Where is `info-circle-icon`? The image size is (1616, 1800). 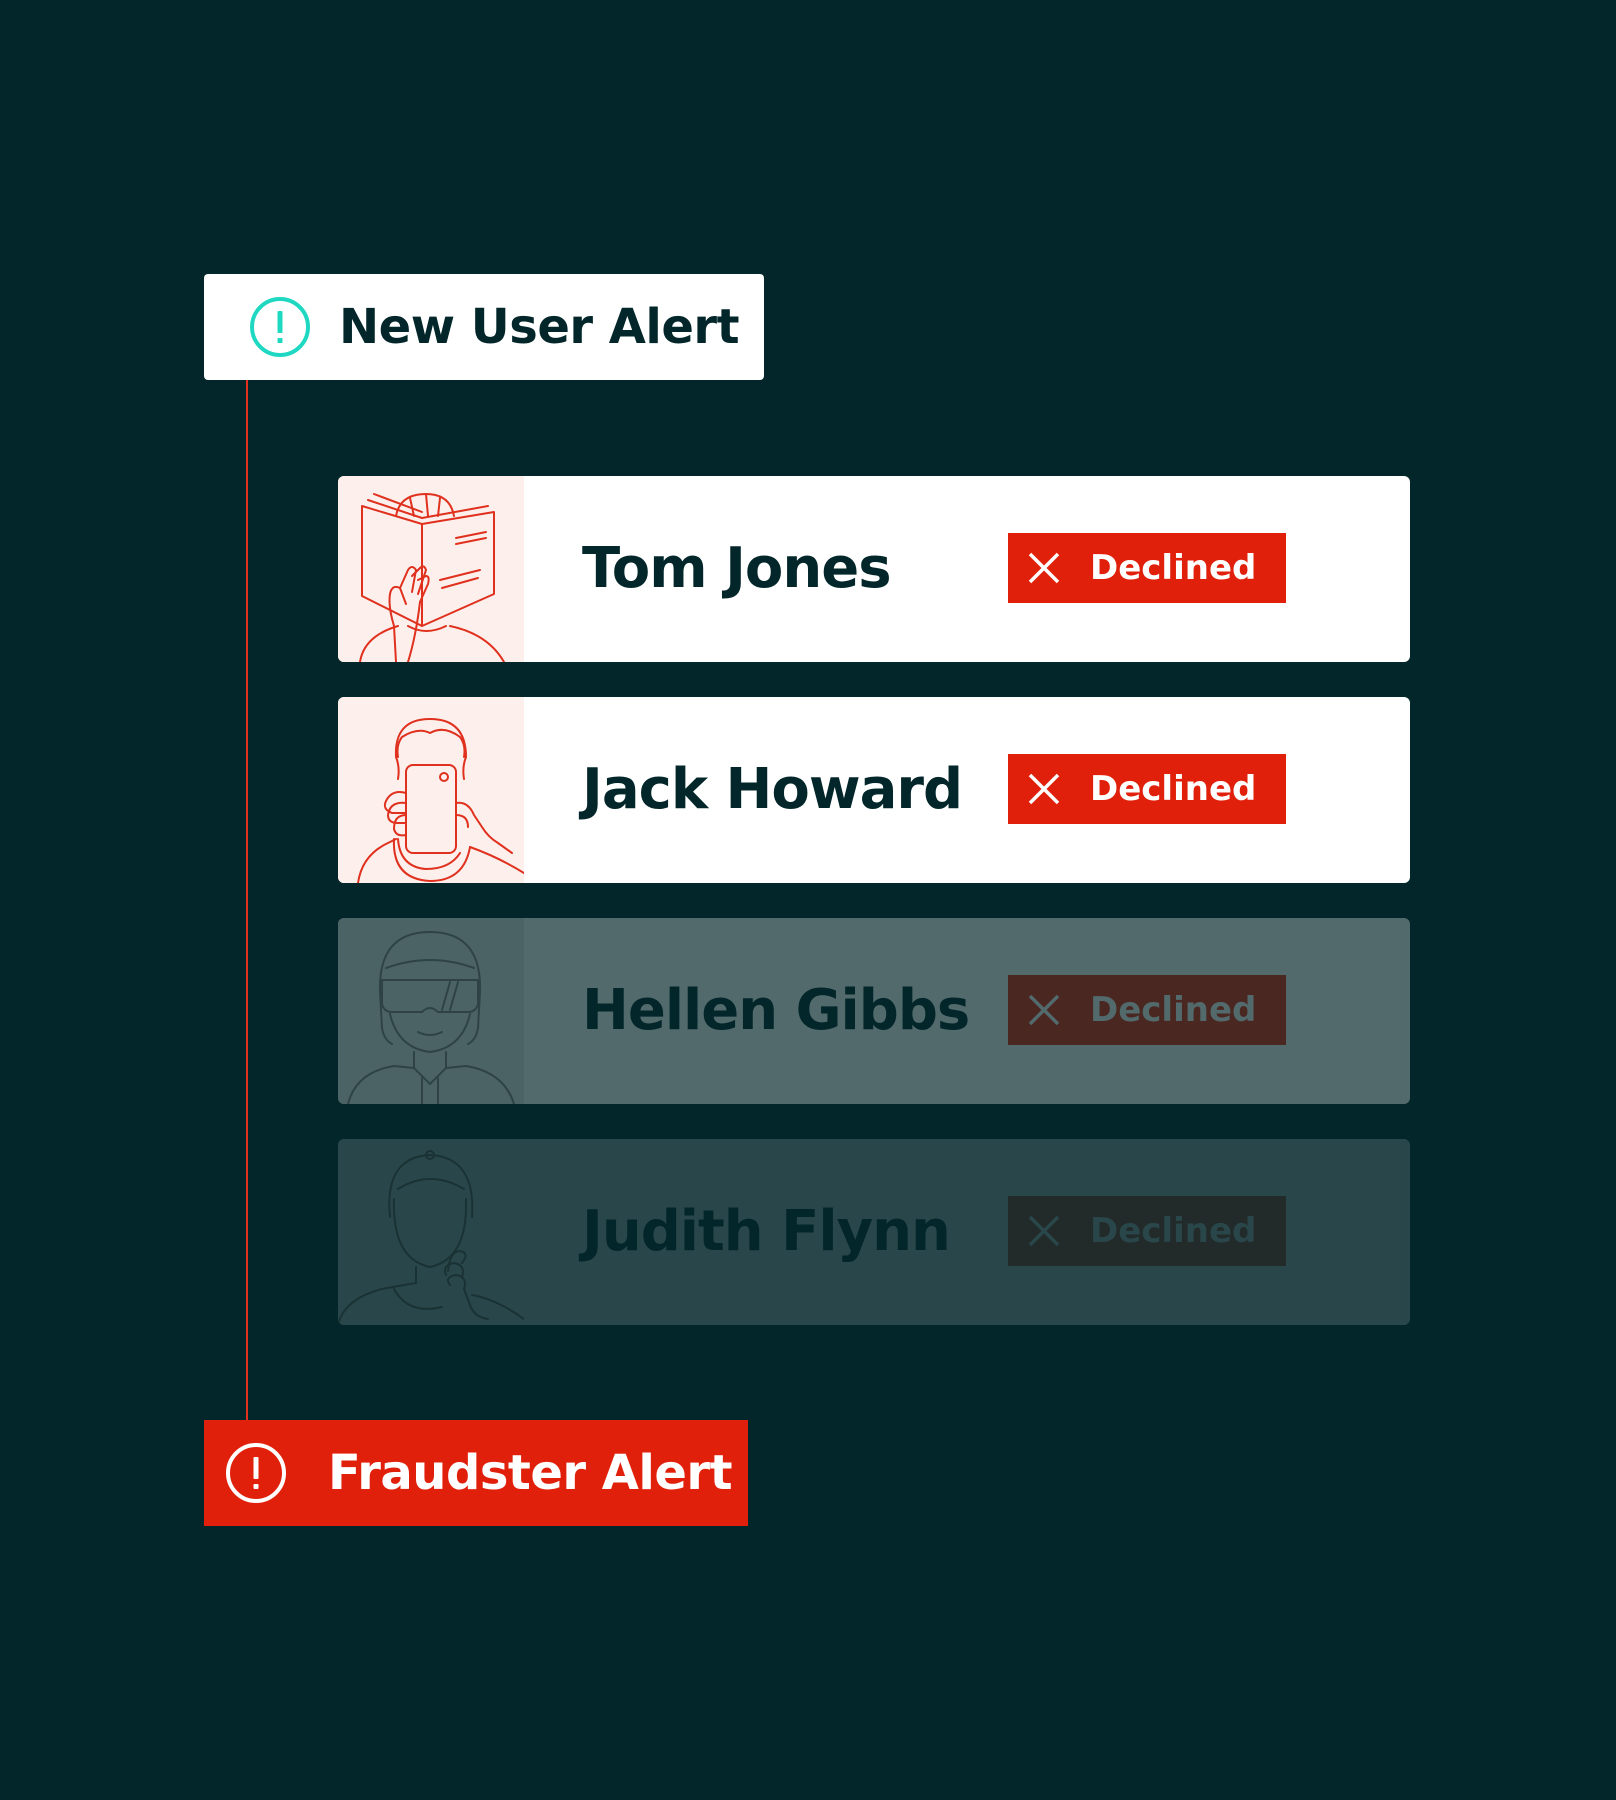
info-circle-icon is located at coordinates (280, 327).